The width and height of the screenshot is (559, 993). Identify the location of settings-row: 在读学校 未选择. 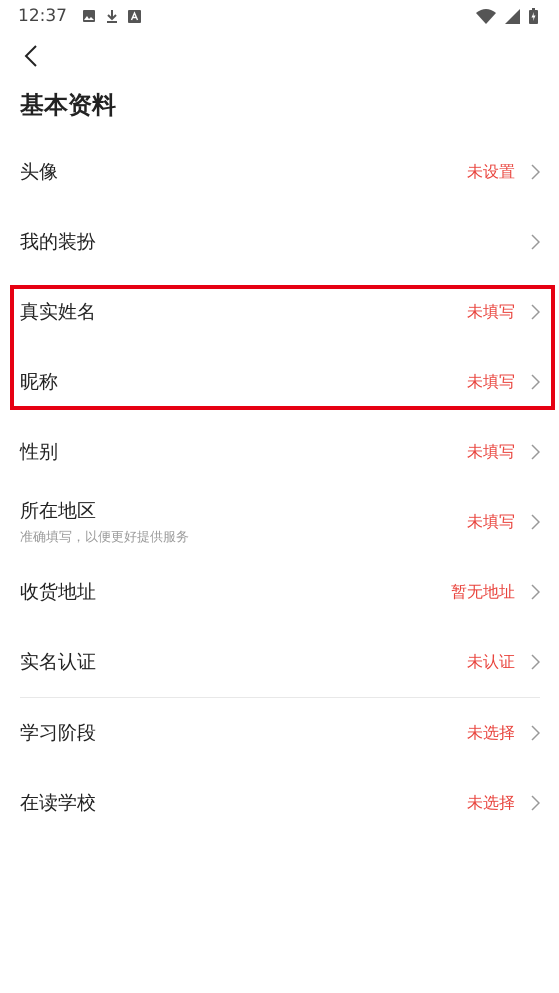
(280, 803).